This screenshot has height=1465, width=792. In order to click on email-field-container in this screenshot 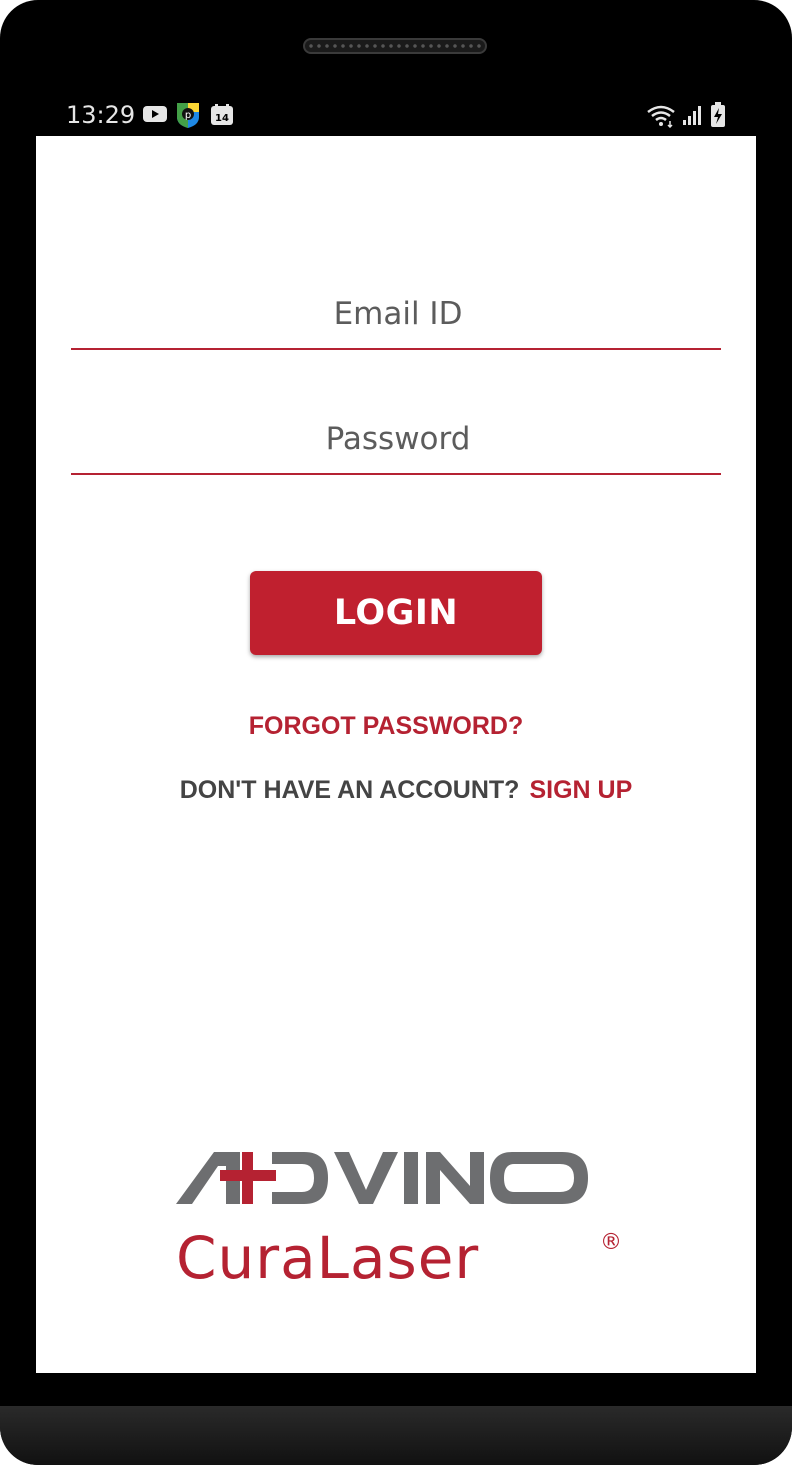, I will do `click(398, 314)`.